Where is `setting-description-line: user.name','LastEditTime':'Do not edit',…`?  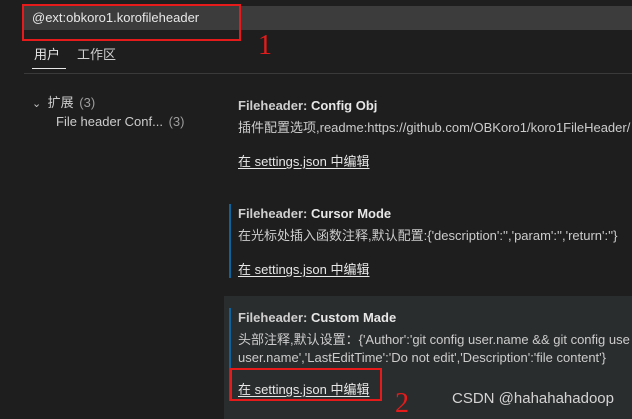
setting-description-line: user.name','LastEditTime':'Do not edit',… is located at coordinates (422, 357).